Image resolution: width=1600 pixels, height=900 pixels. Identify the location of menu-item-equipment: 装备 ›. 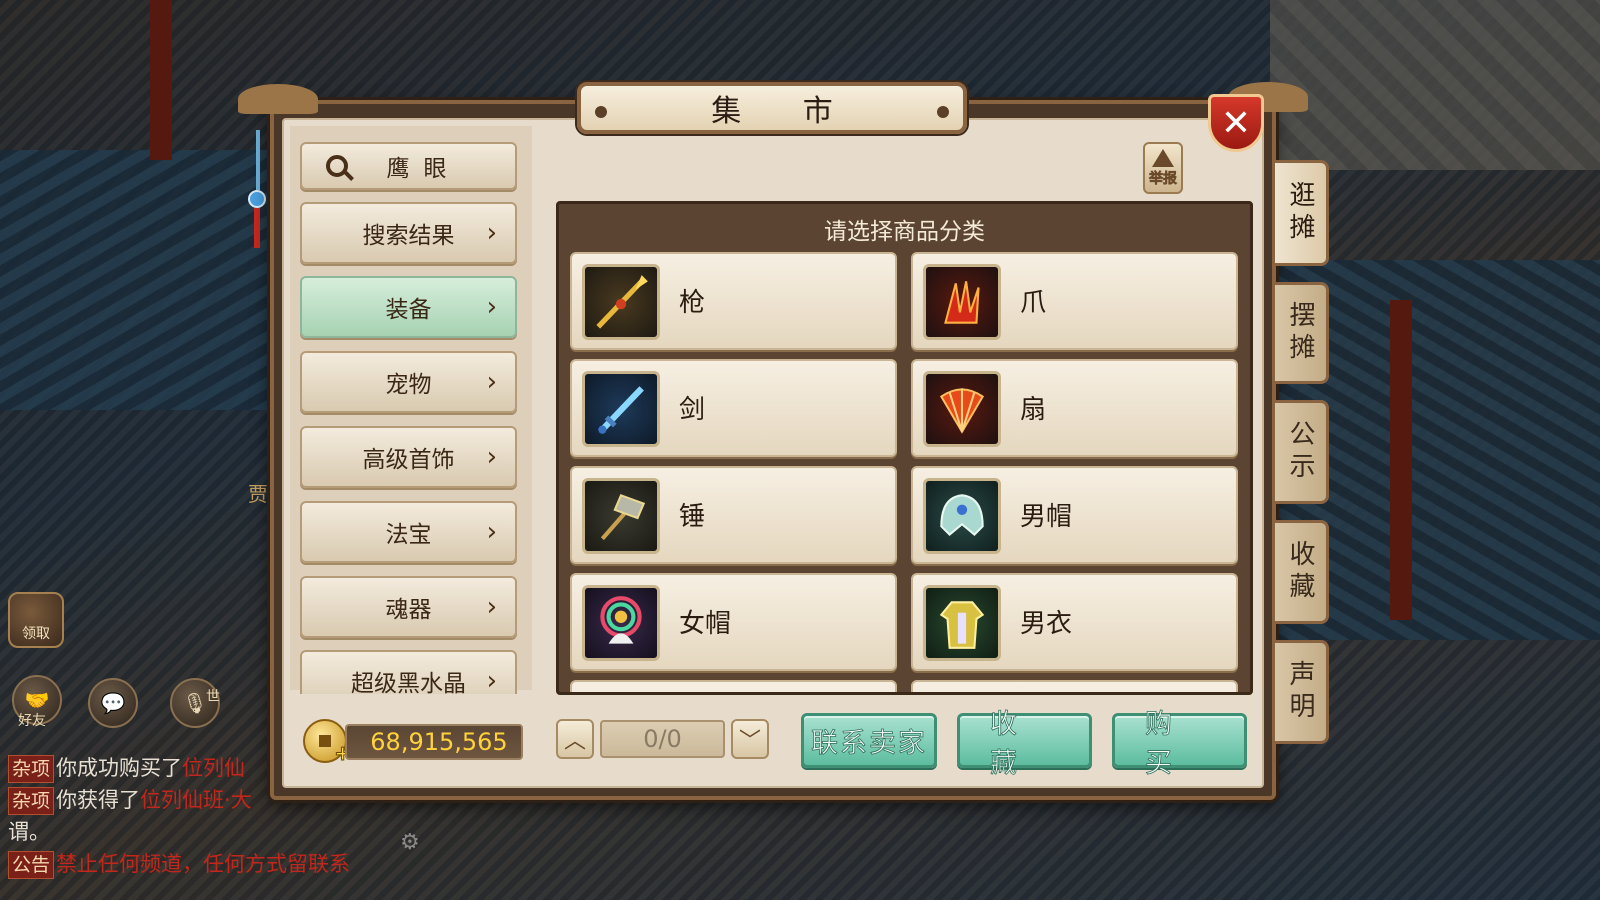
(408, 307).